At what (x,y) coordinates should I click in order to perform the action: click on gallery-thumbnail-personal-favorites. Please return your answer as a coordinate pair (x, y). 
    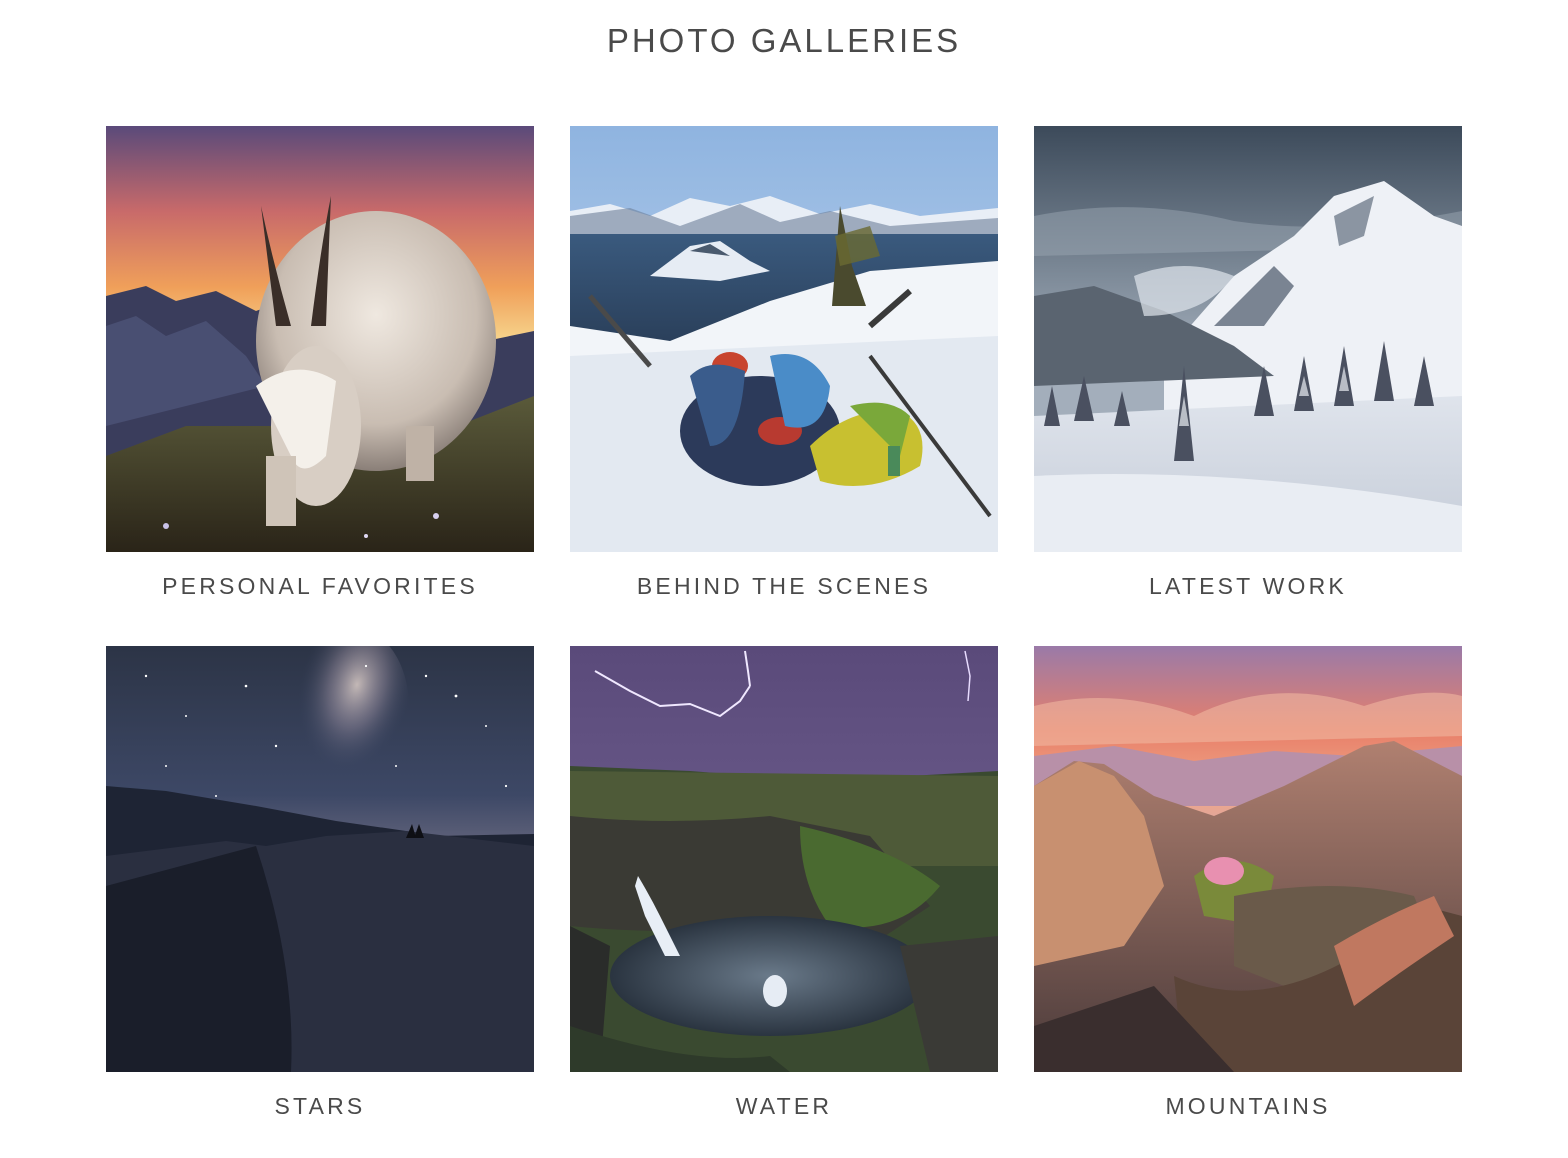
    Looking at the image, I should click on (320, 339).